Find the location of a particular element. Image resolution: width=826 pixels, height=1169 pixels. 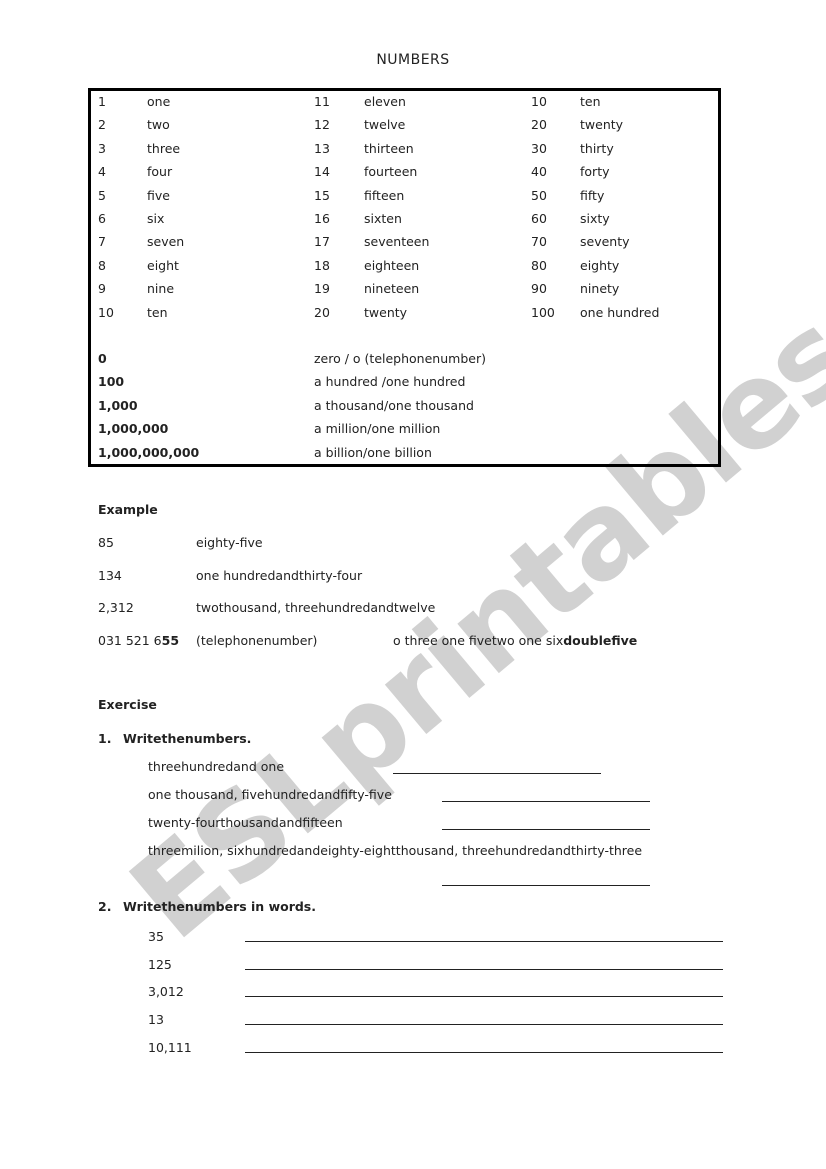

example-phone-reading: o three one fivetwo one sixdoublefive is located at coordinates (515, 640).